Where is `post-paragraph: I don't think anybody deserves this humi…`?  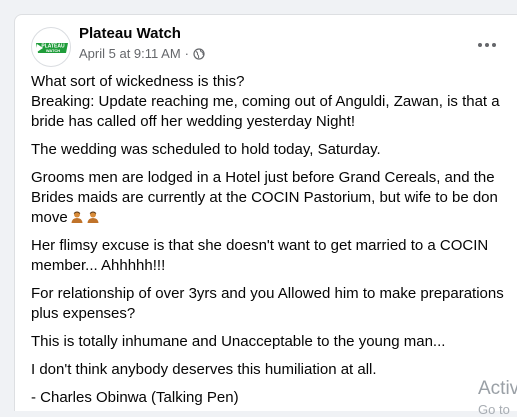
post-paragraph: I don't think anybody deserves this humi… is located at coordinates (204, 369).